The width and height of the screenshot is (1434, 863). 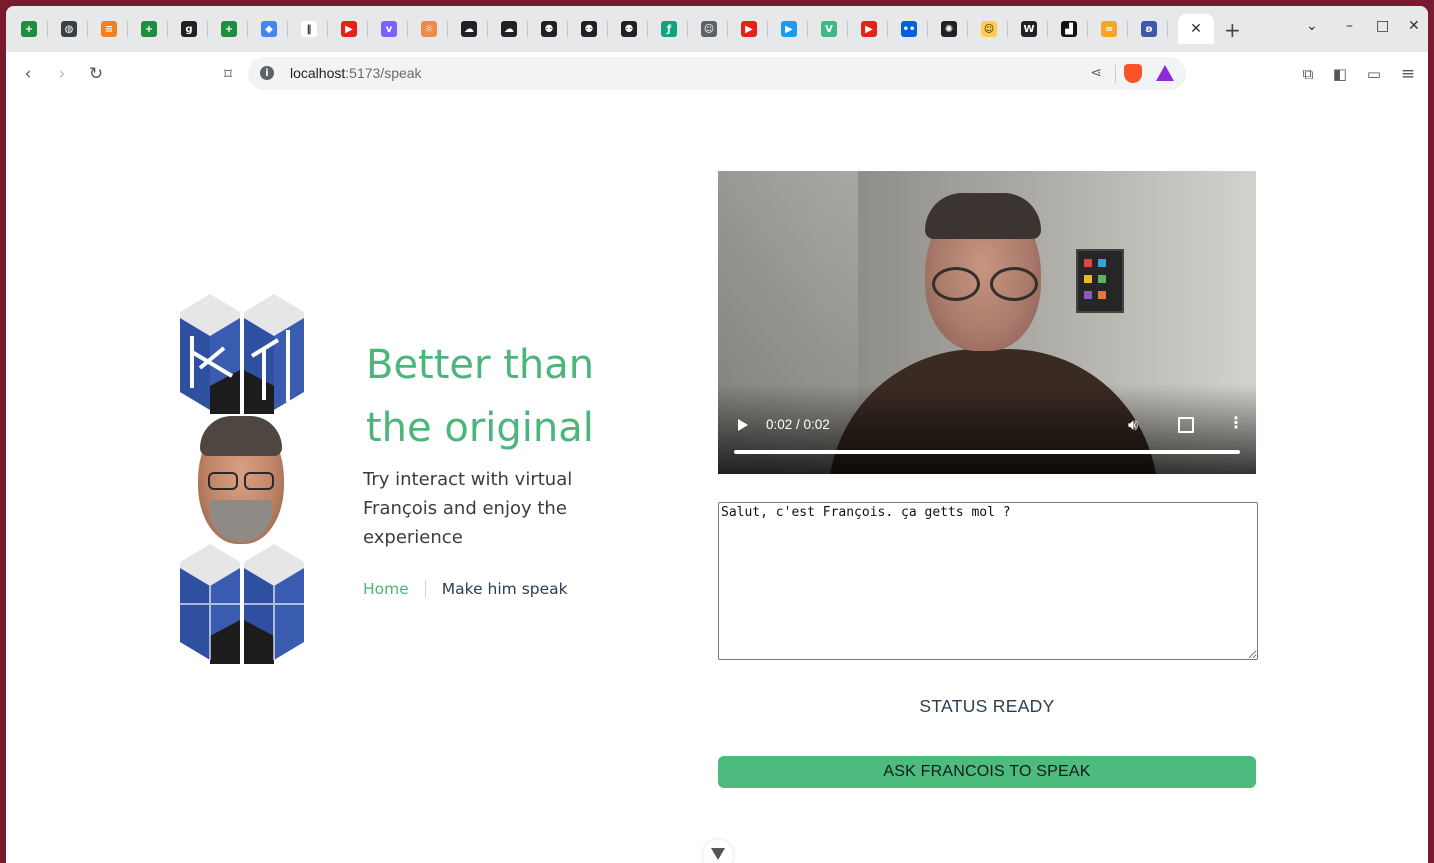 I want to click on reload-button: ↻, so click(x=96, y=74).